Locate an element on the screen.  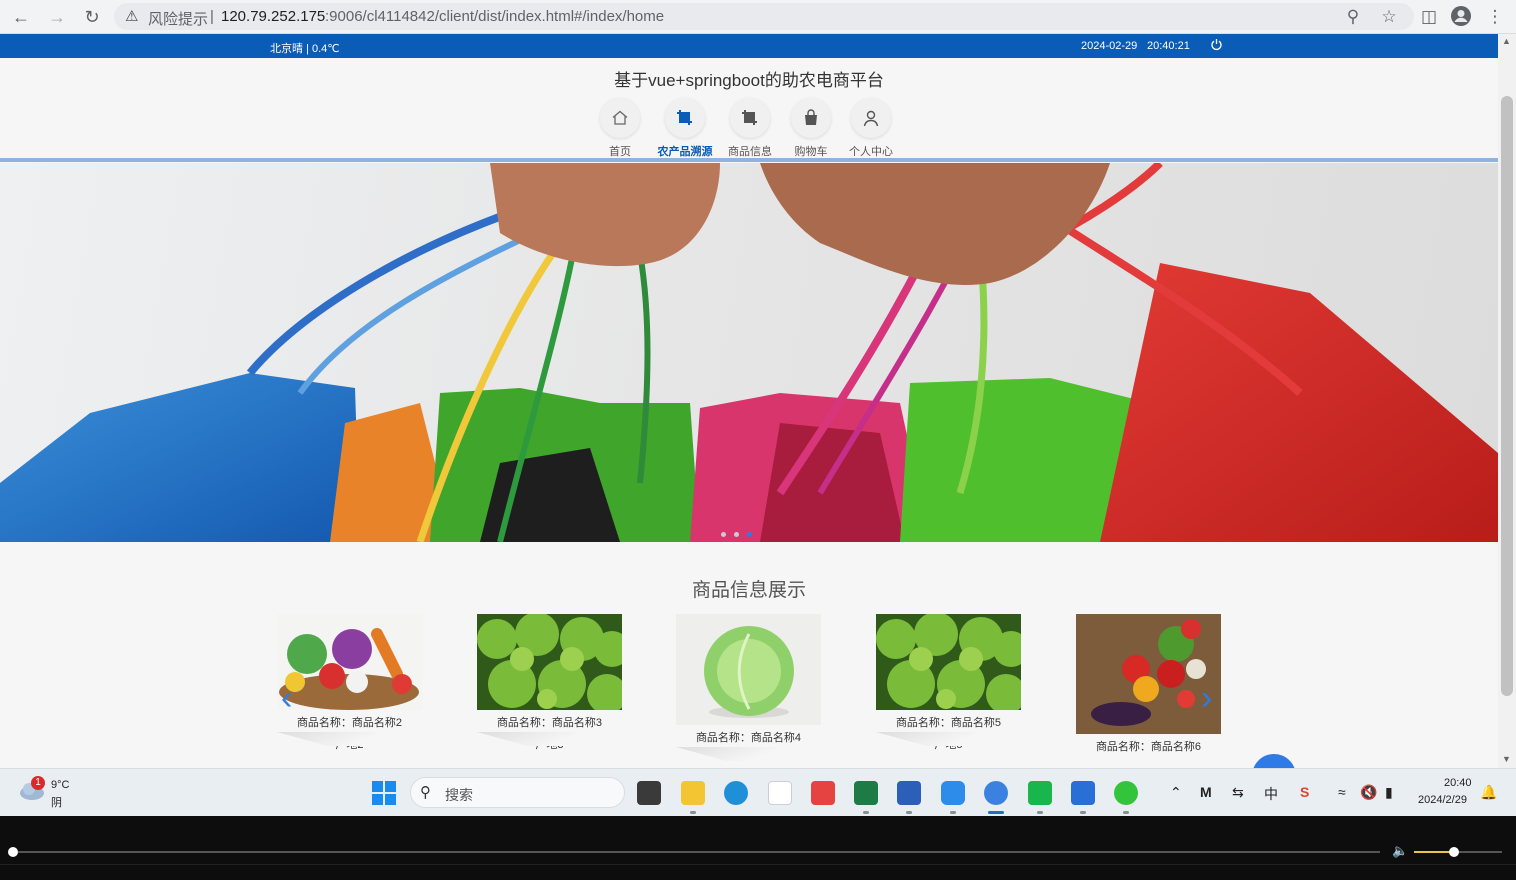
volume-icon: 🔈 is located at coordinates (1400, 851).